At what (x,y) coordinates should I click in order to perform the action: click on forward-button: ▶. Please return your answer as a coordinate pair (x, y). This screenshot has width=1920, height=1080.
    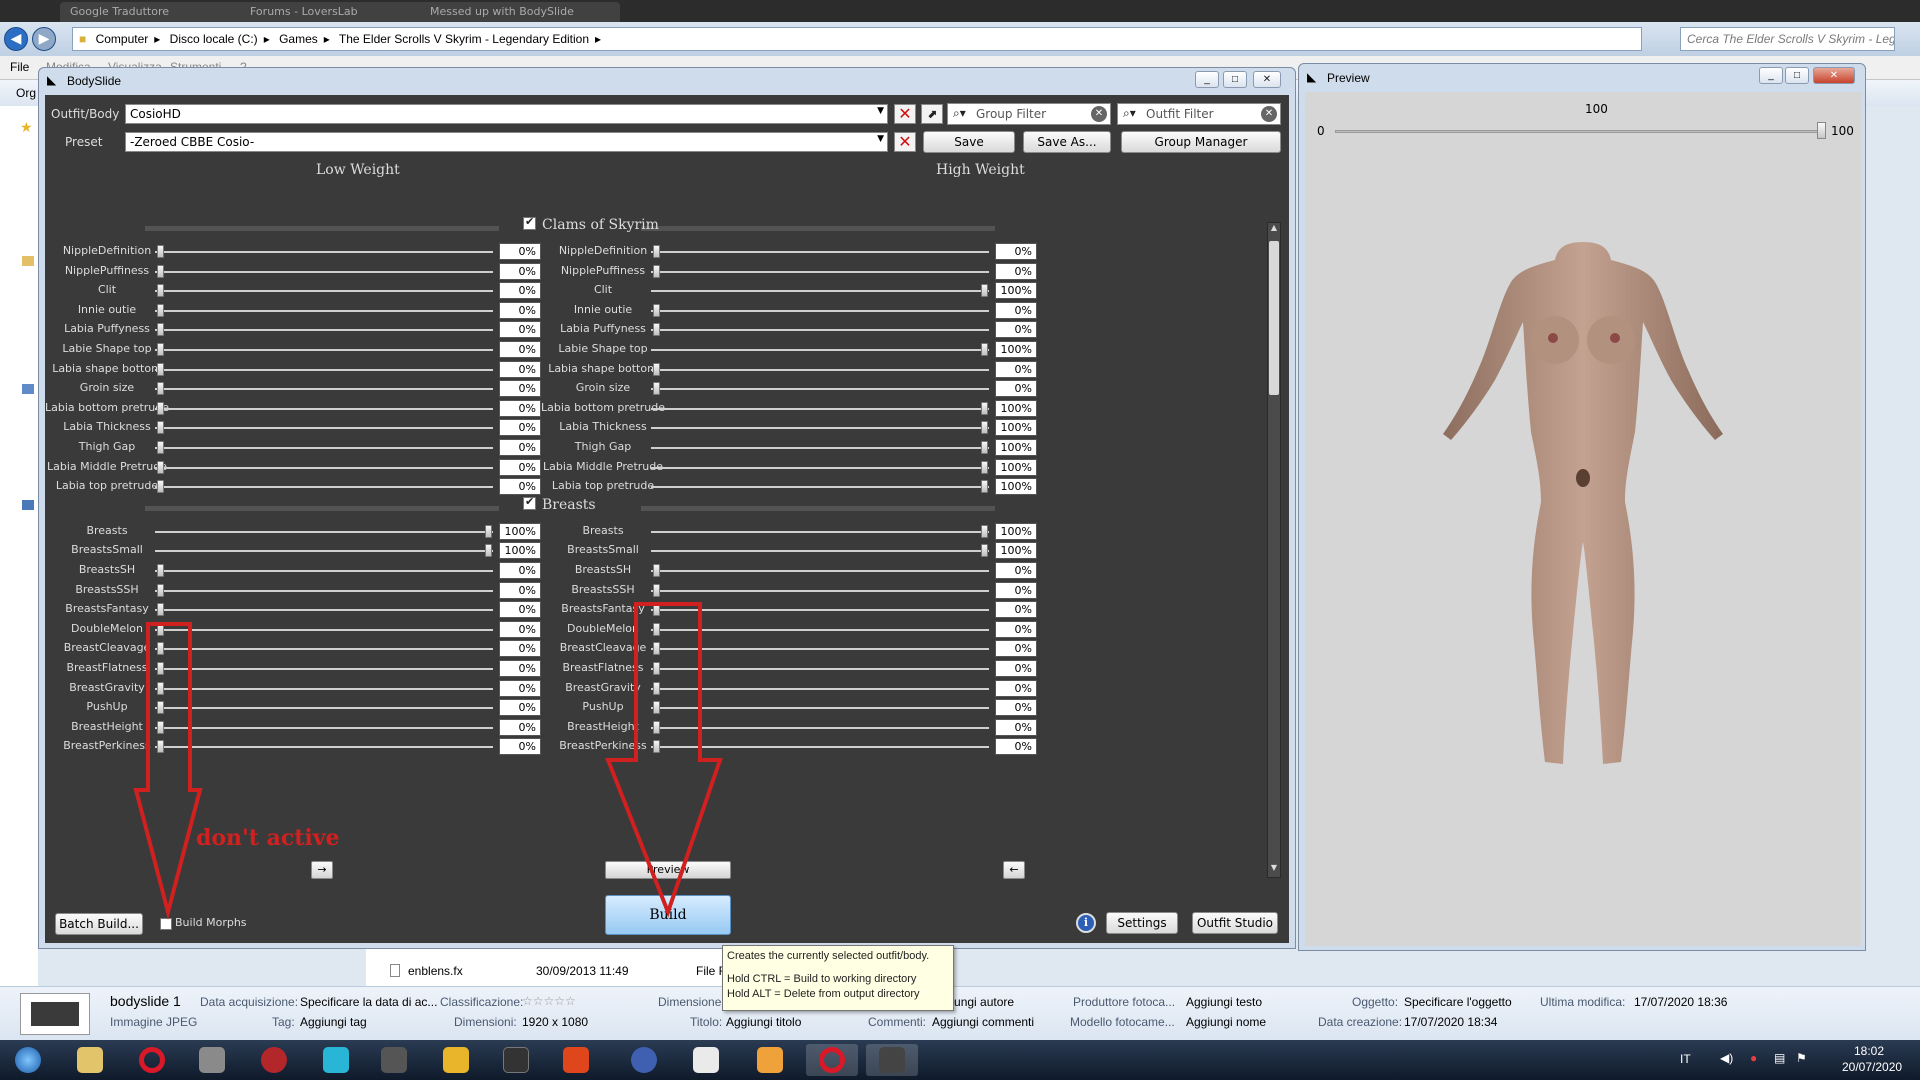
    Looking at the image, I should click on (44, 39).